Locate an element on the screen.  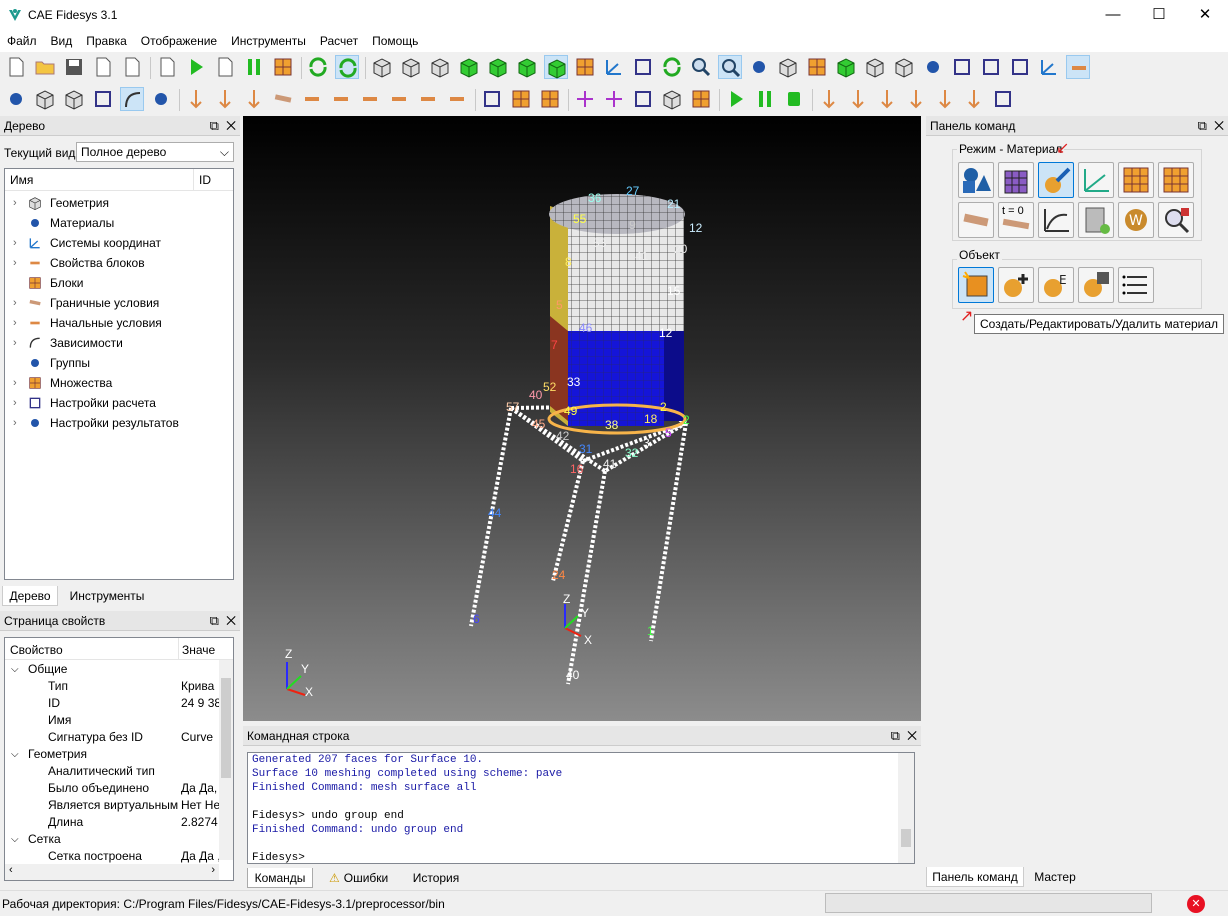
mesh-block-icon is located at coordinates (550, 99).